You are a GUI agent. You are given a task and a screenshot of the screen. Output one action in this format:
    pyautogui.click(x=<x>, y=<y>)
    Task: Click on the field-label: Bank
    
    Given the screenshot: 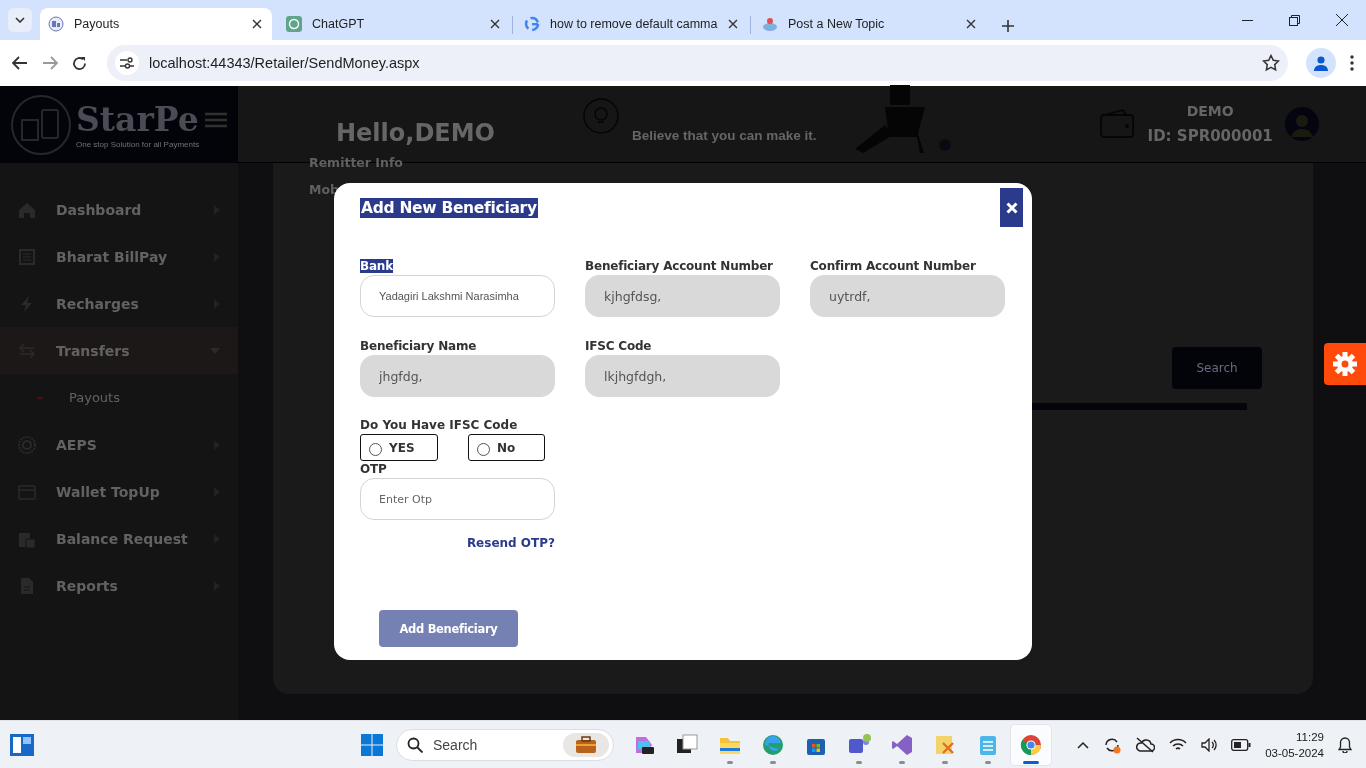 What is the action you would take?
    pyautogui.click(x=376, y=266)
    